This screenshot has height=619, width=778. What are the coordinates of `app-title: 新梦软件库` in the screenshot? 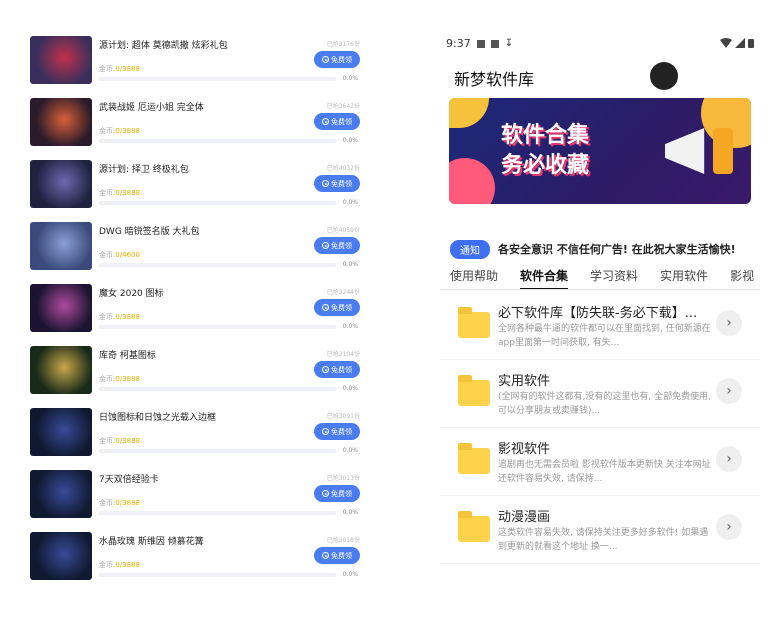 It's located at (494, 79).